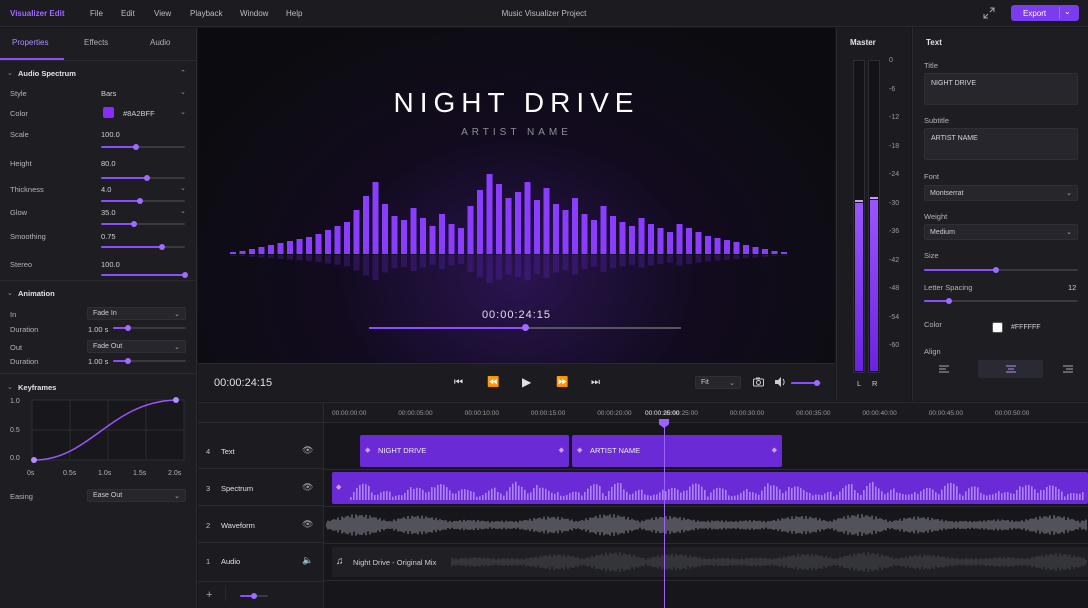 This screenshot has width=1088, height=608. Describe the element at coordinates (1001, 232) in the screenshot. I see `weight-select: Medium ⌄` at that location.